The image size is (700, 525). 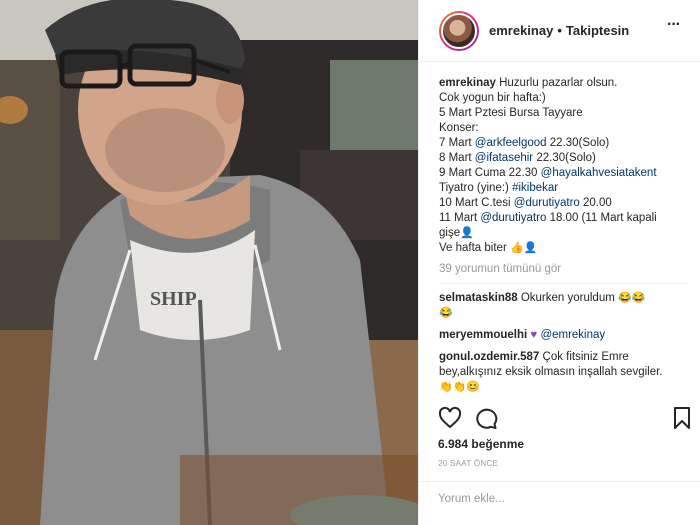 What do you see at coordinates (534, 335) in the screenshot?
I see `purple-heart-emoji-icon: ♥` at bounding box center [534, 335].